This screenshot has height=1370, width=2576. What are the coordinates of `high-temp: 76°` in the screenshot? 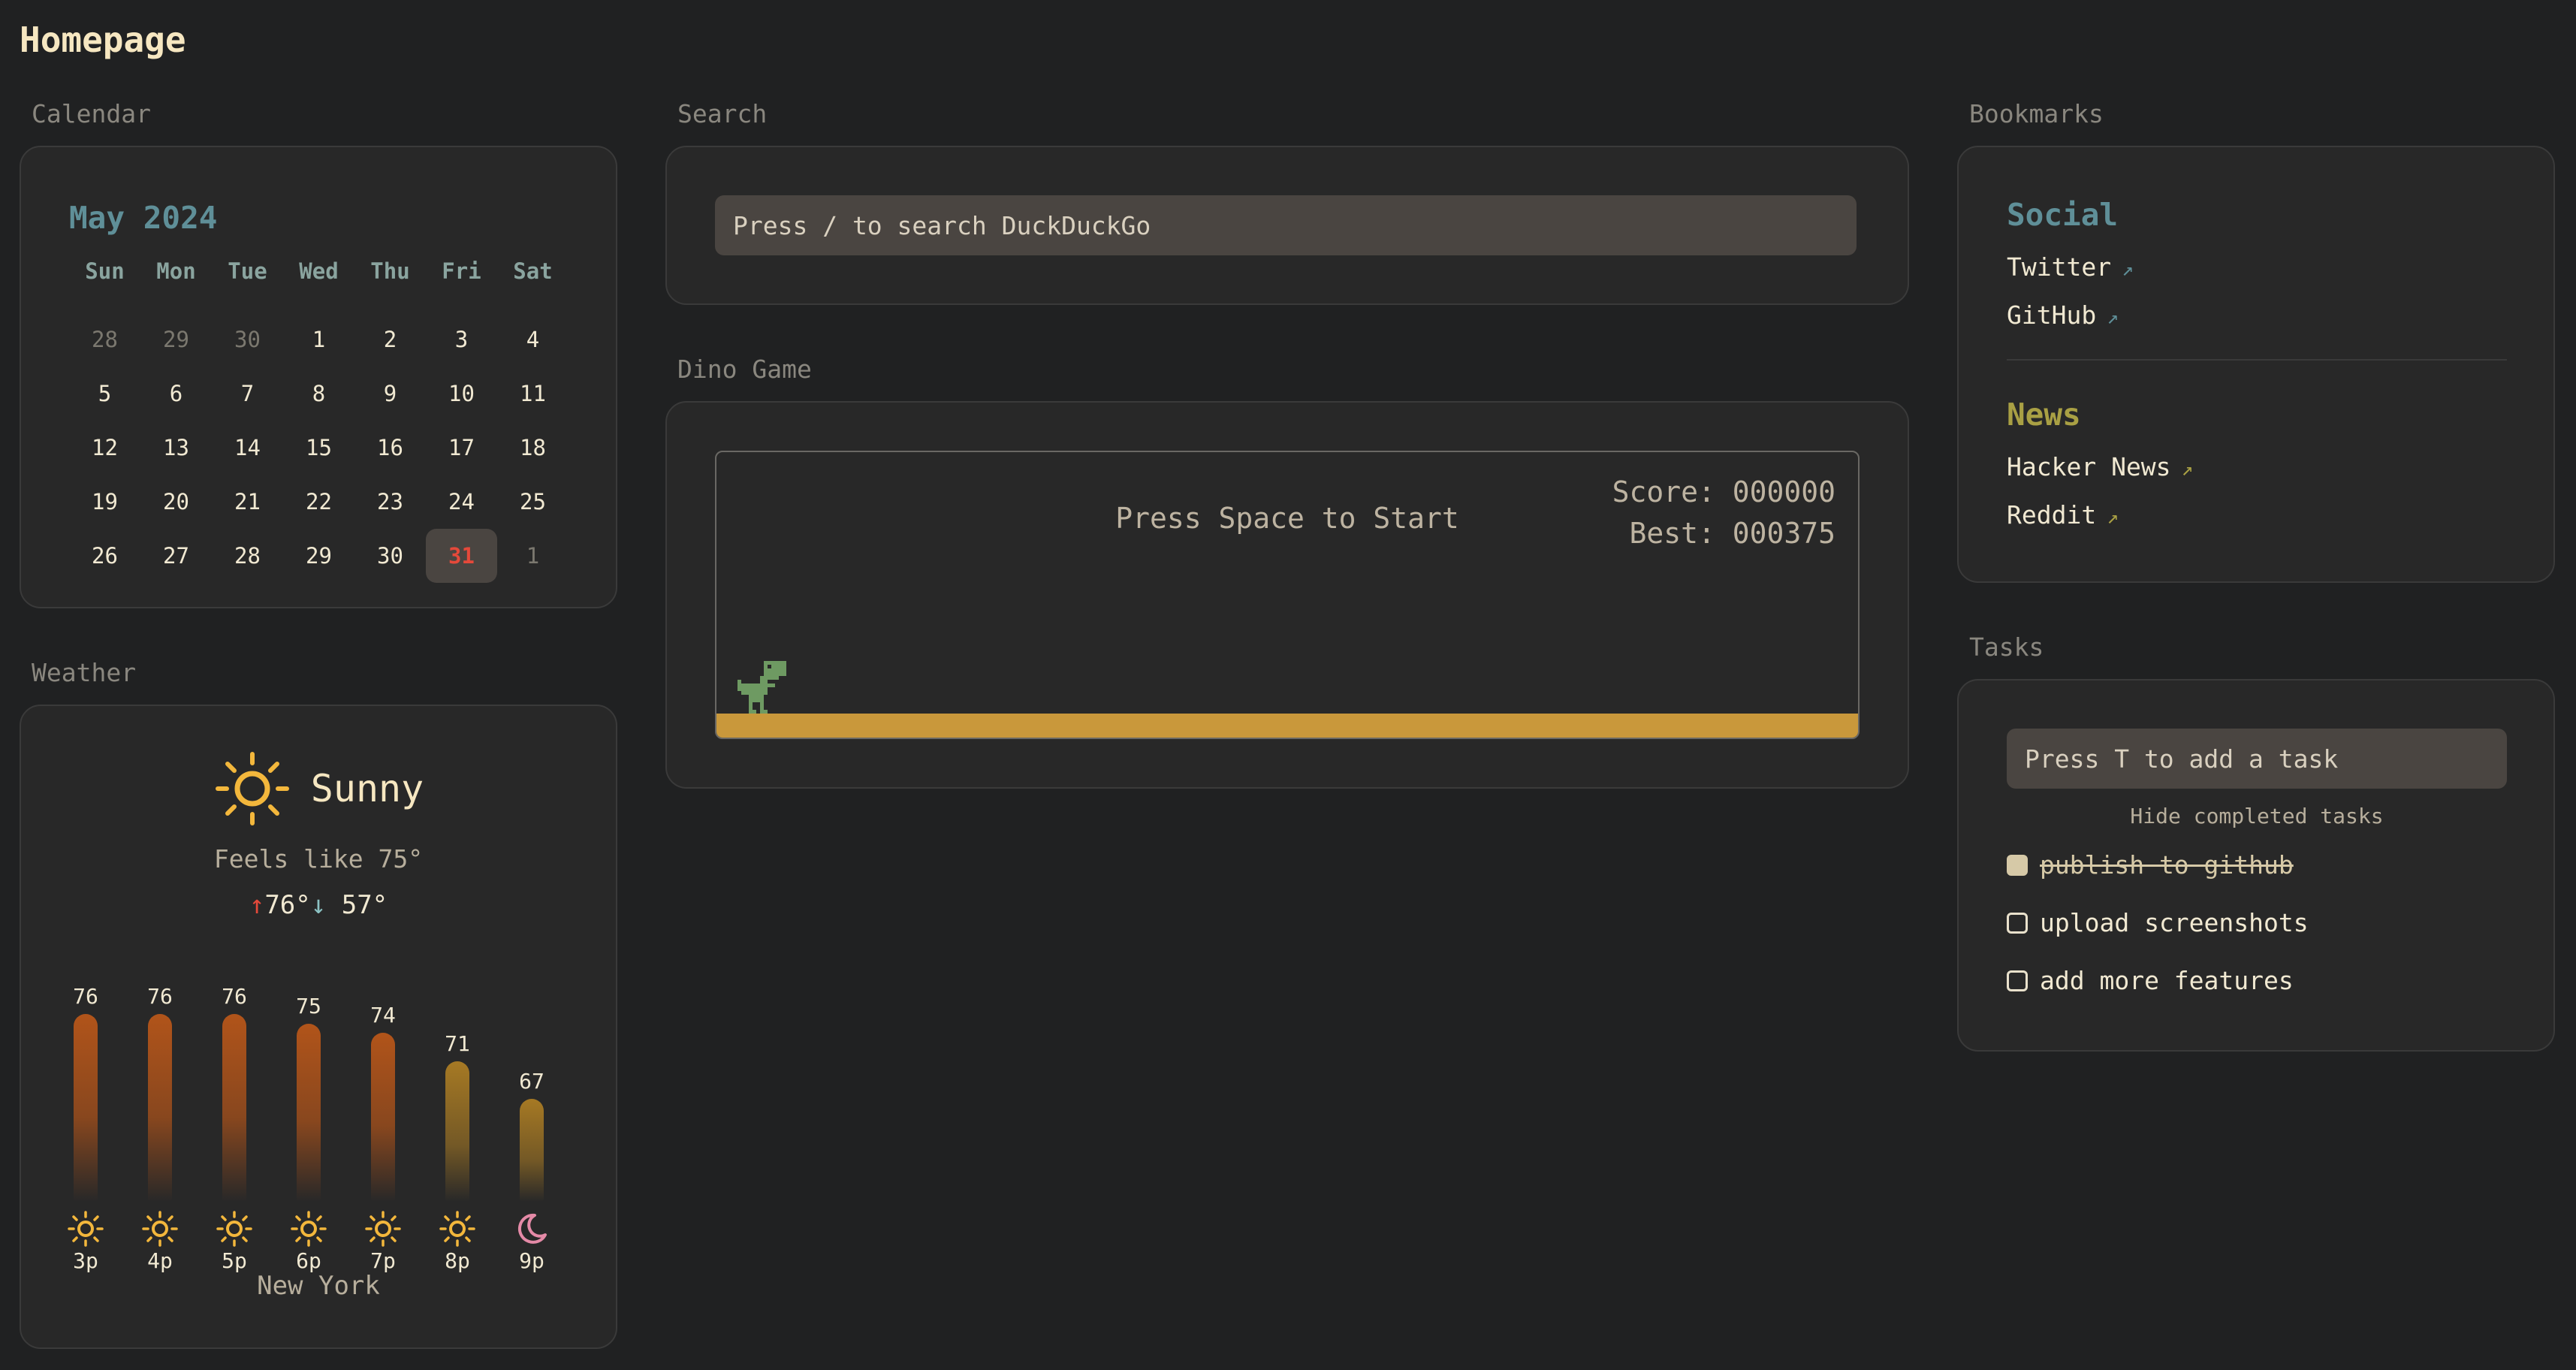 It's located at (287, 905).